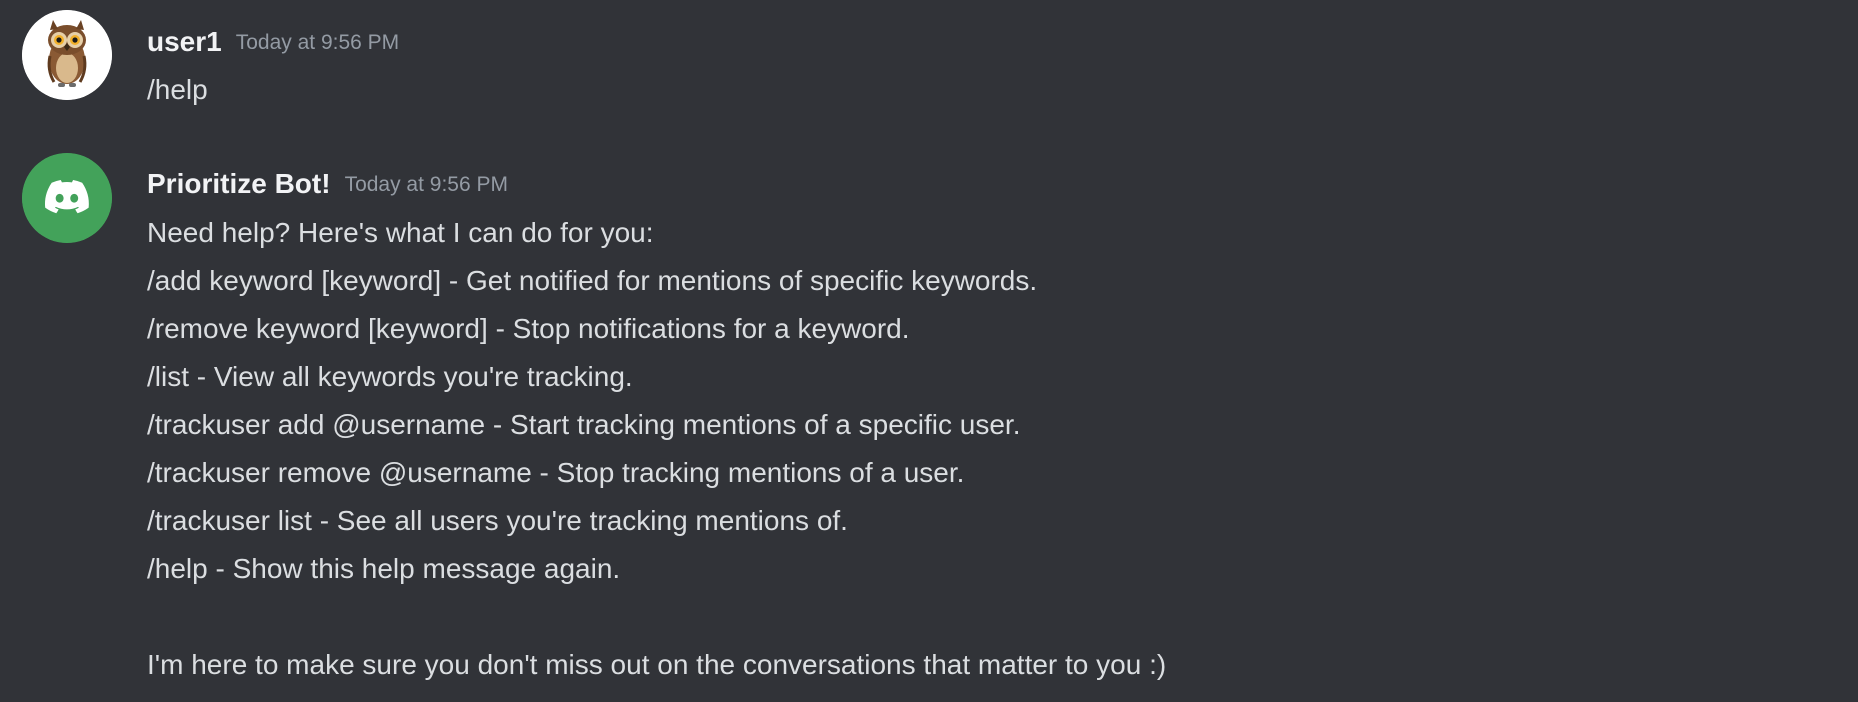  Describe the element at coordinates (992, 35) in the screenshot. I see `message-header: user1 Today at 9:56 PM` at that location.